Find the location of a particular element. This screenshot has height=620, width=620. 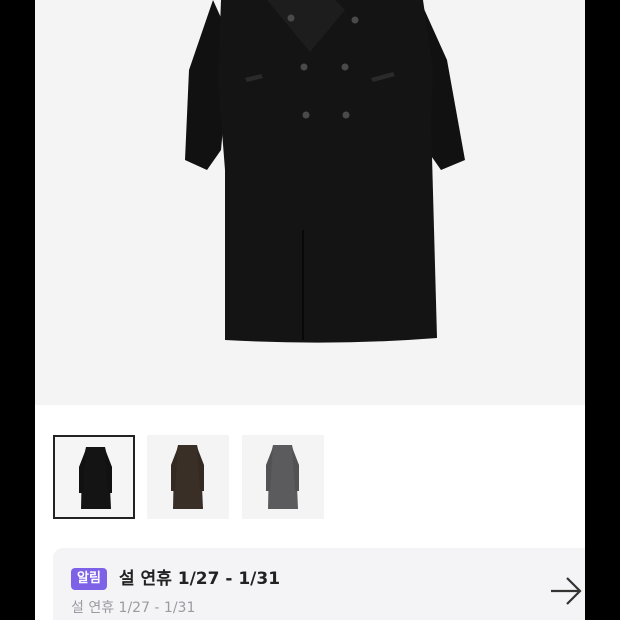

notice-subtitle: 설 연휴 1/27 - 1/31 is located at coordinates (133, 608).